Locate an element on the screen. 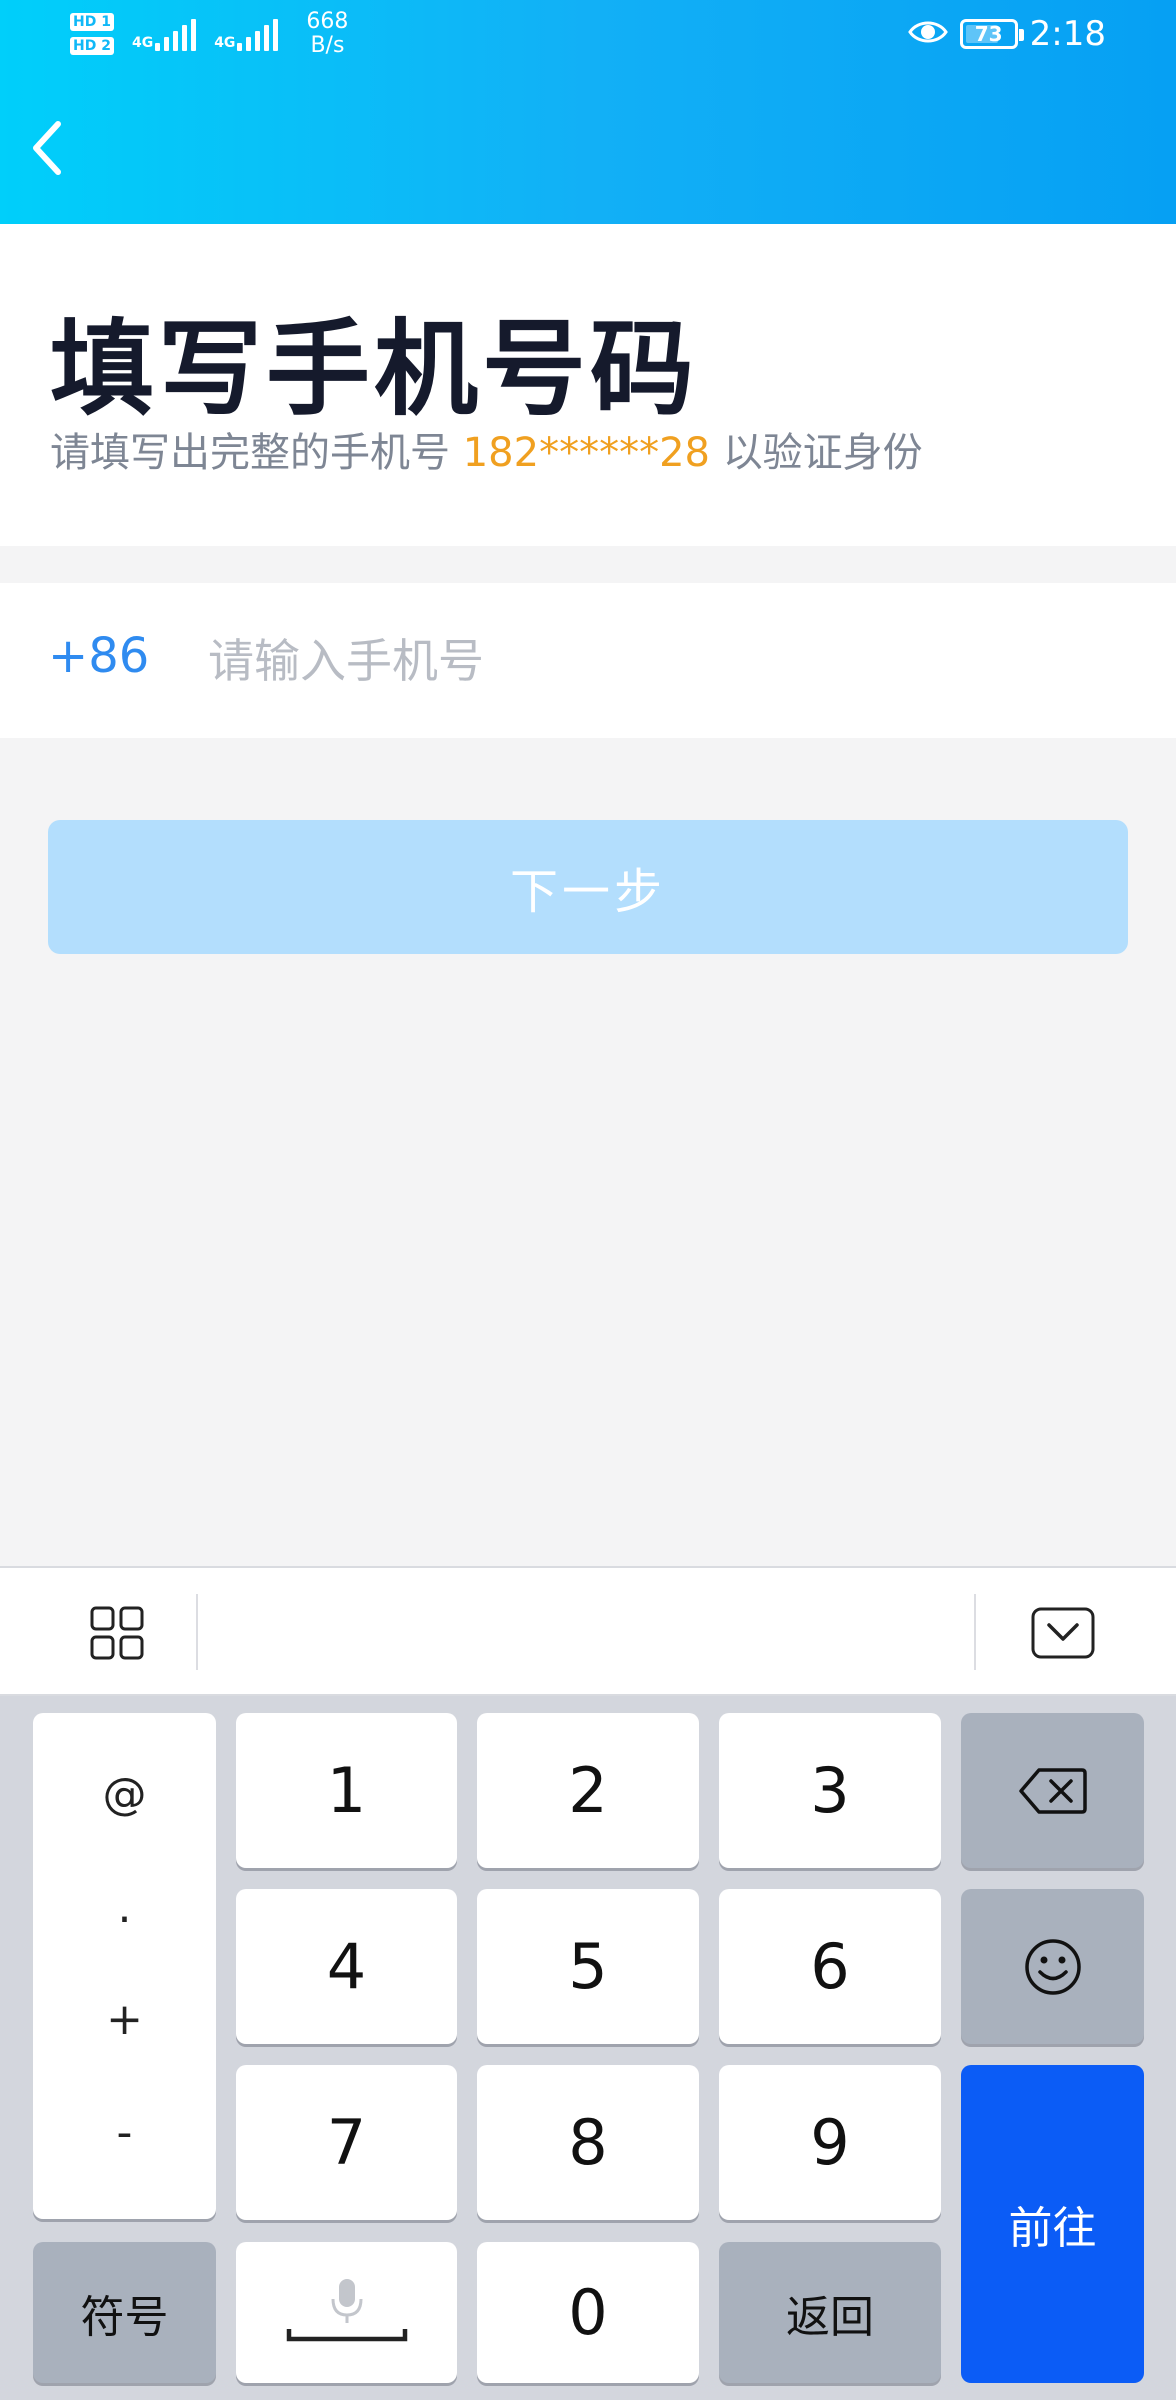 The image size is (1176, 2400). keyboard-hide-icon is located at coordinates (1063, 1633).